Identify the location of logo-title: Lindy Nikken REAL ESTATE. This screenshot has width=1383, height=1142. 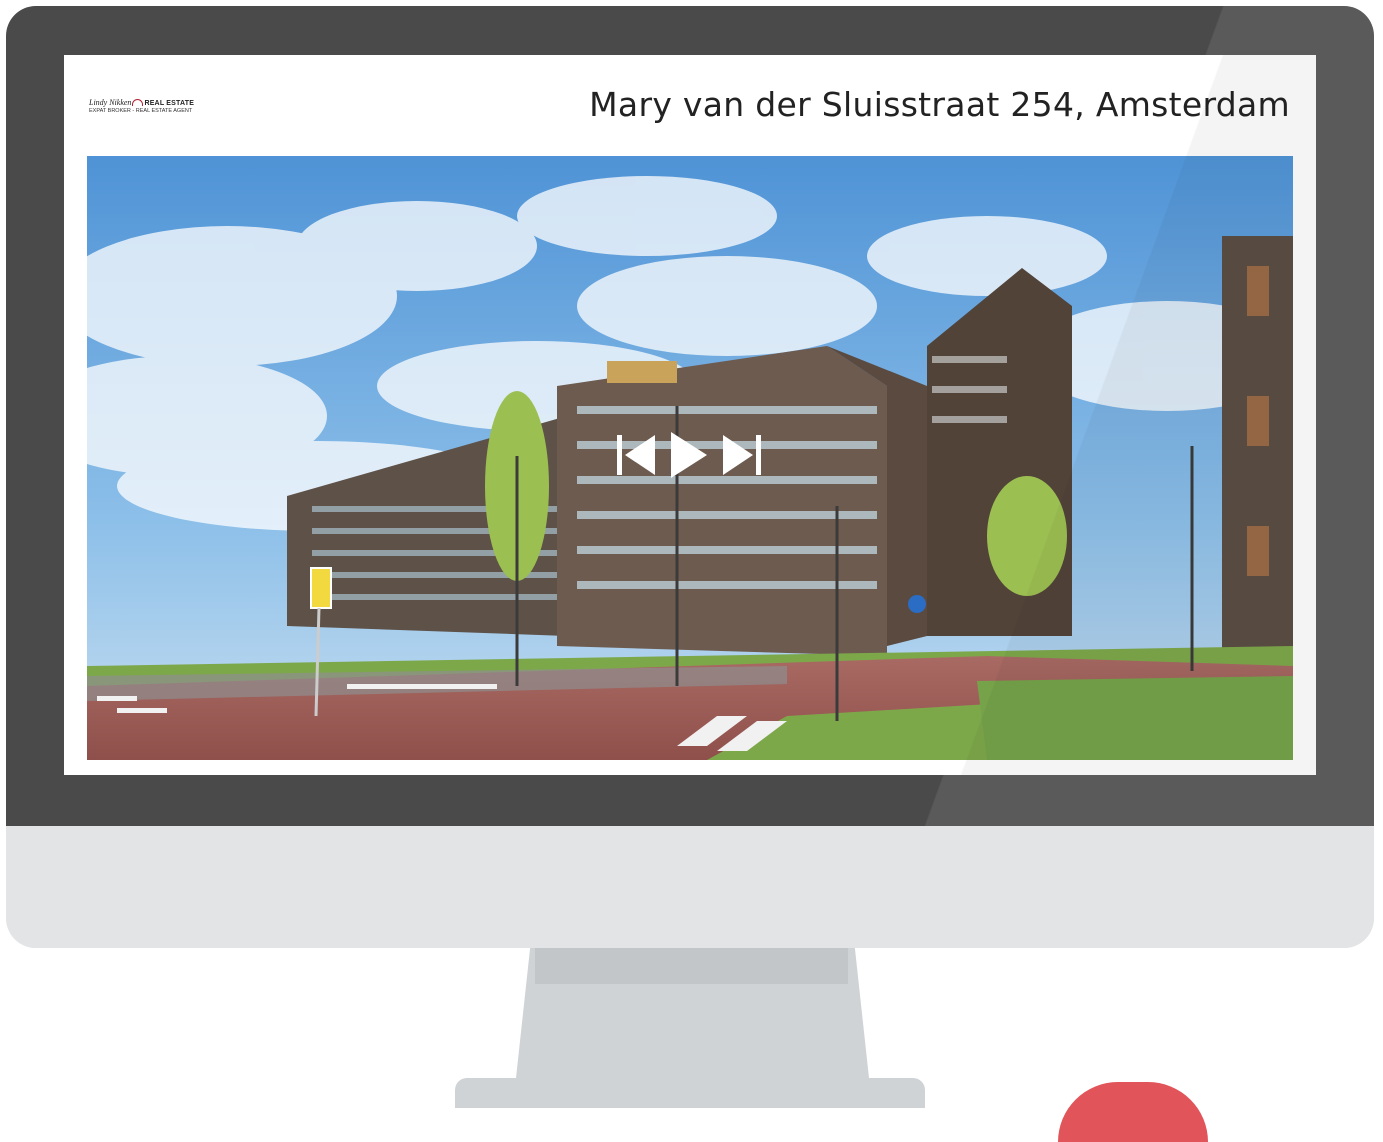
(159, 102).